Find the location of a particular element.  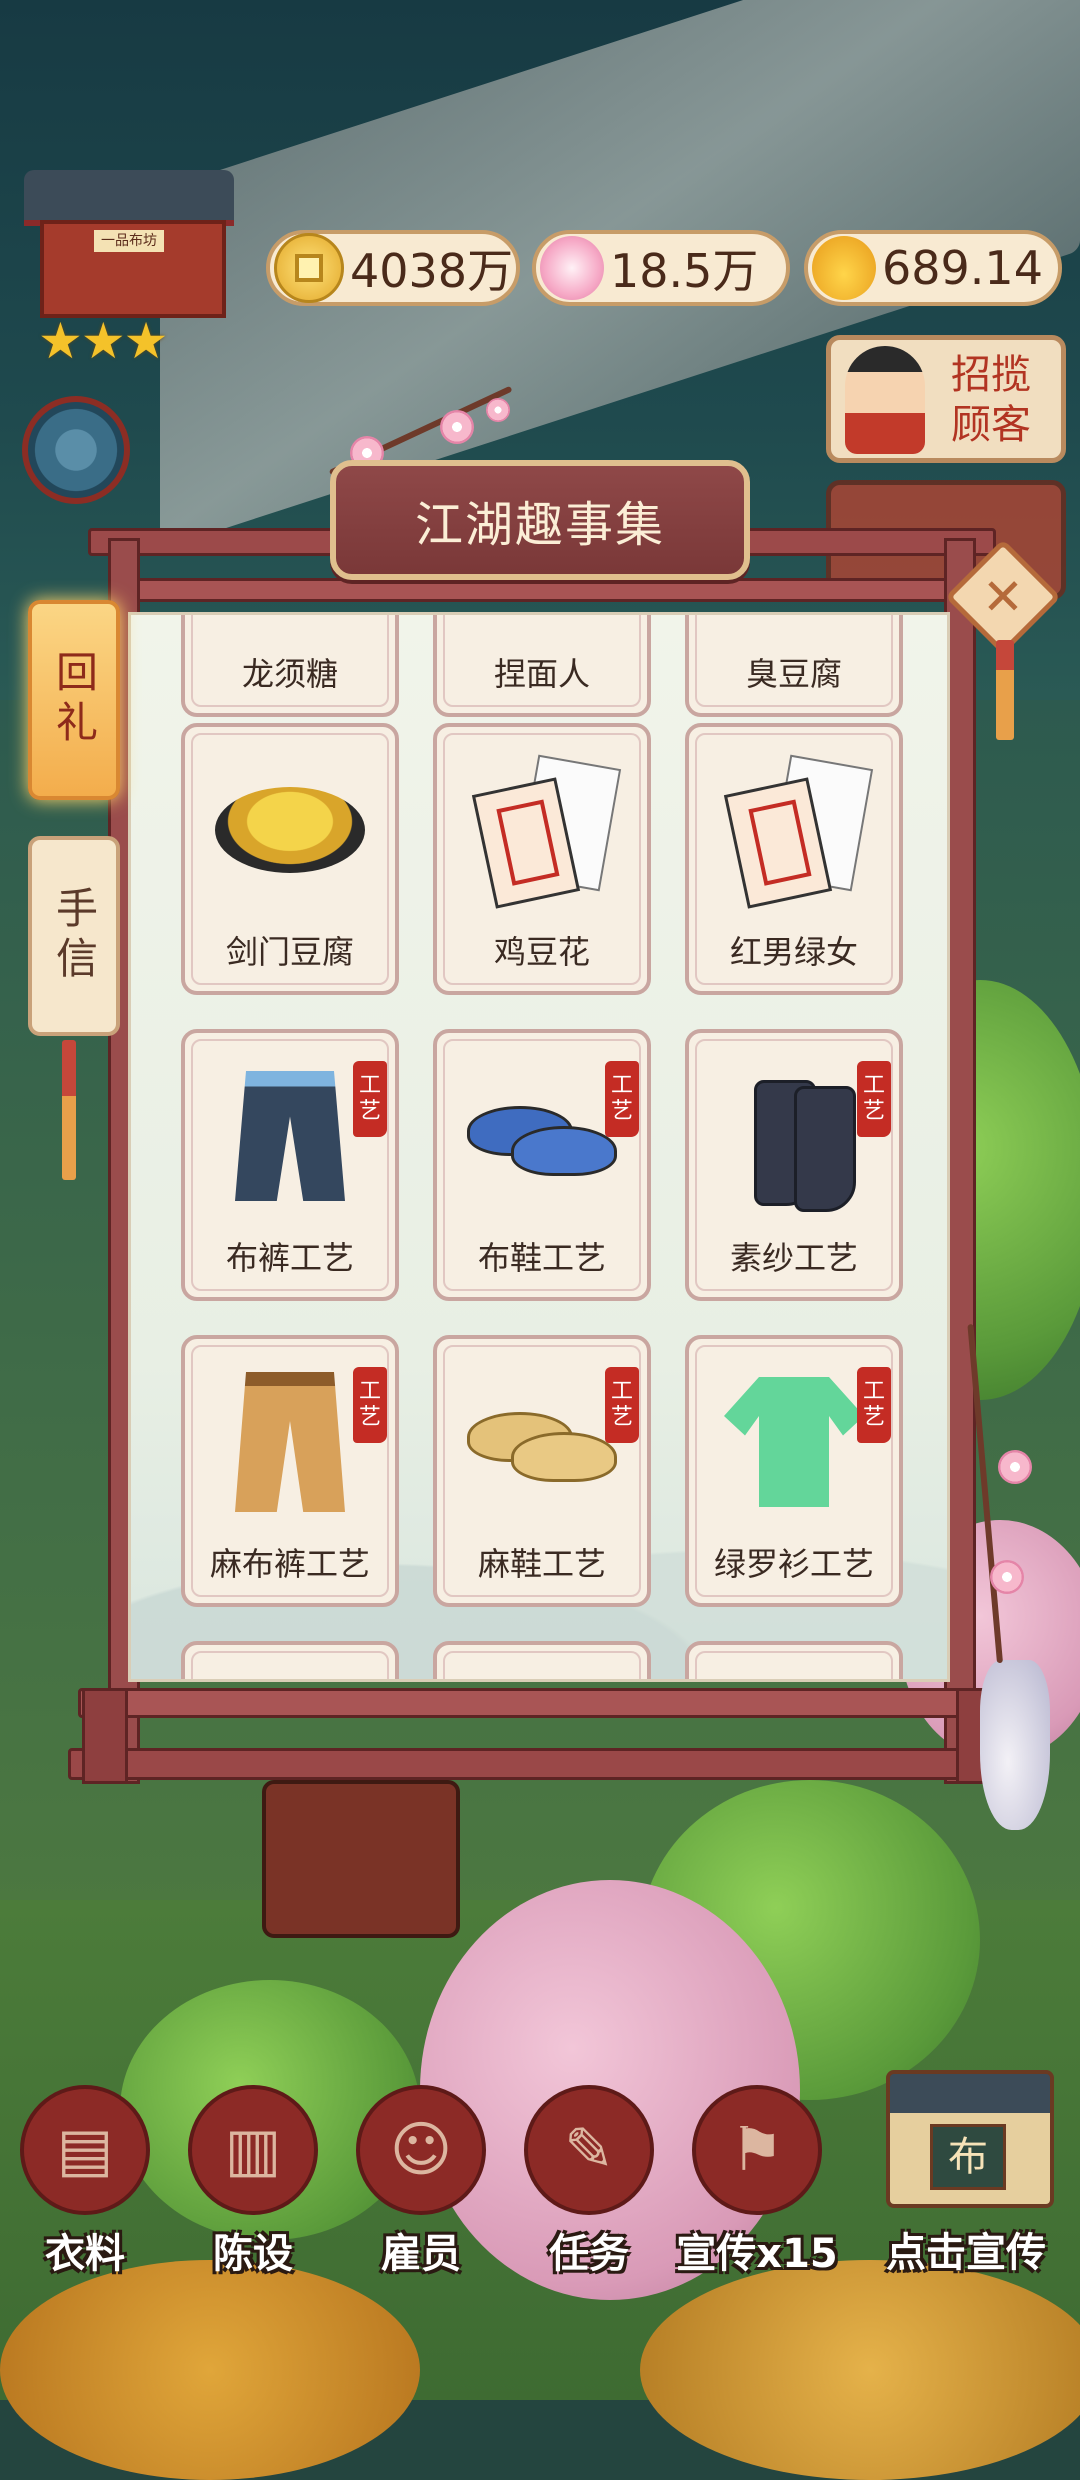

nav-label: 雇员 is located at coordinates (421, 2254).